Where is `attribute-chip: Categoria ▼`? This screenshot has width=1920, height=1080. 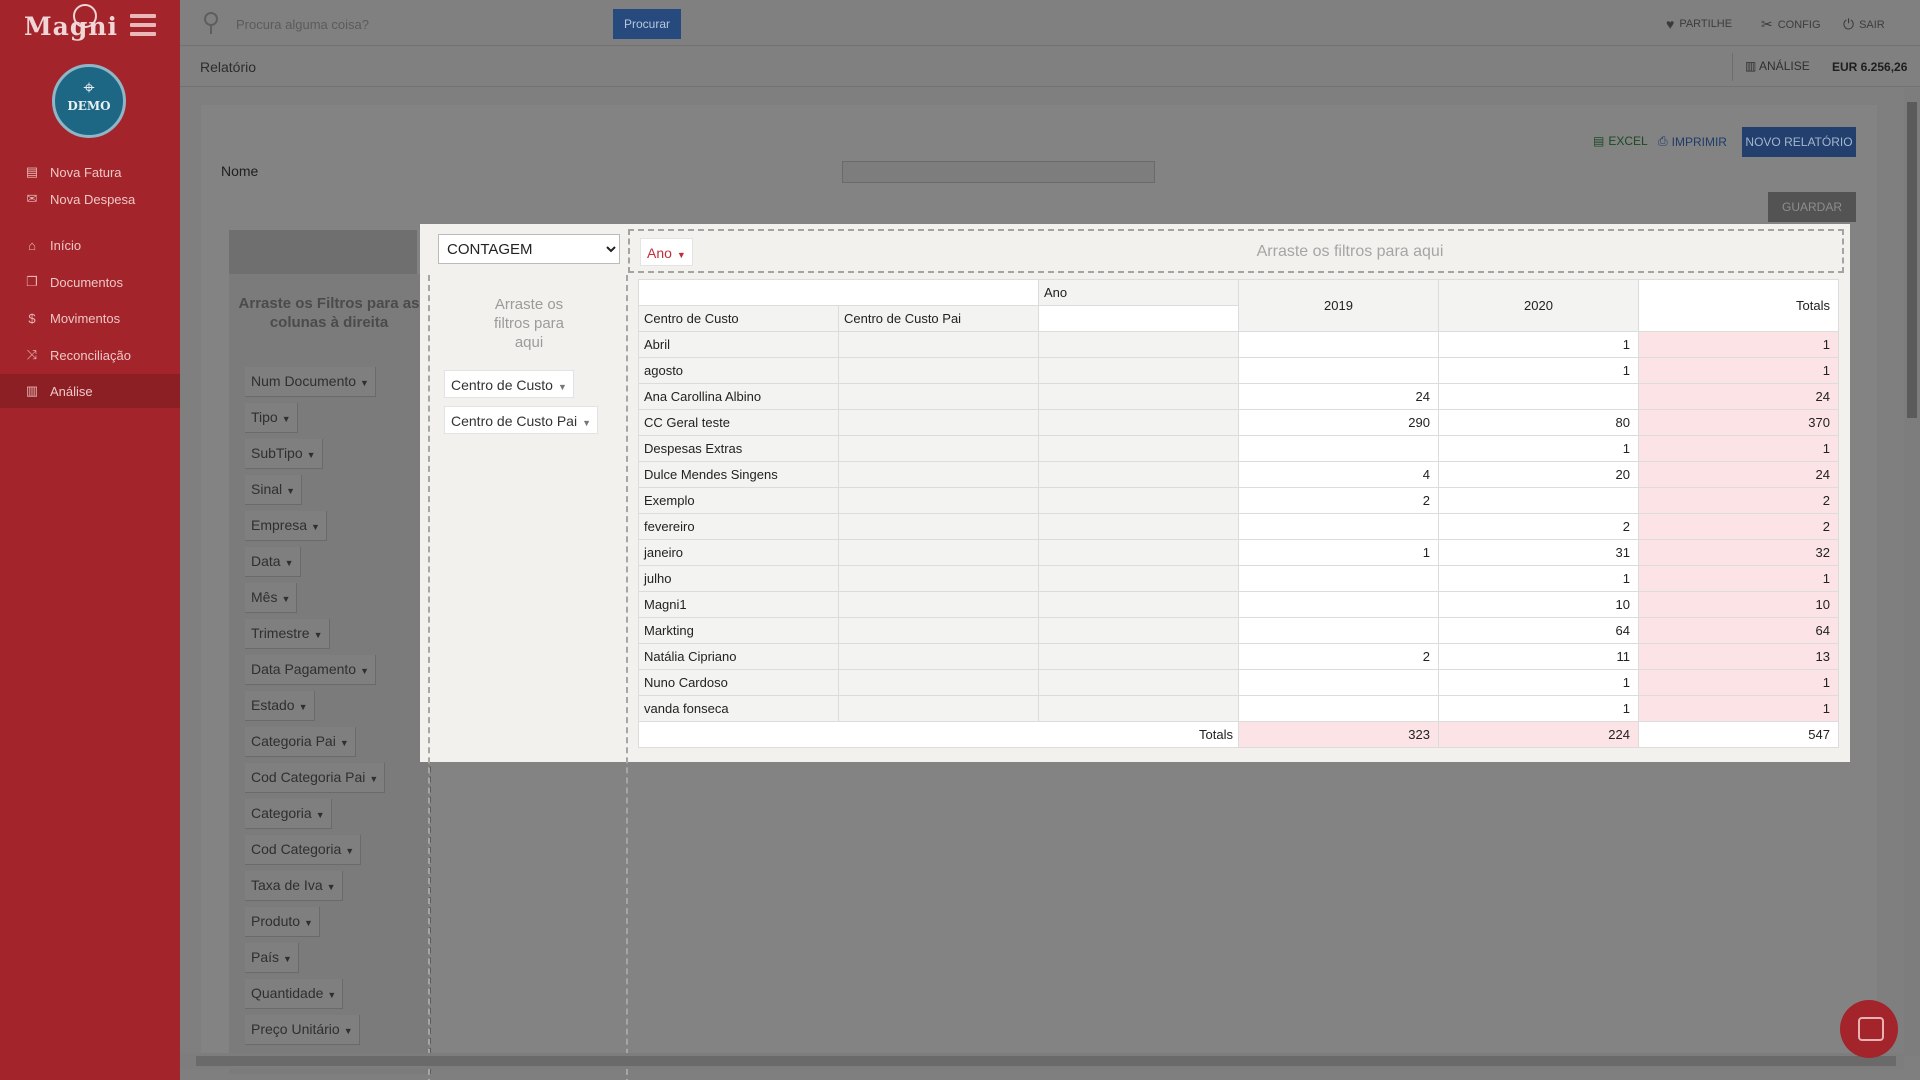 attribute-chip: Categoria ▼ is located at coordinates (288, 814).